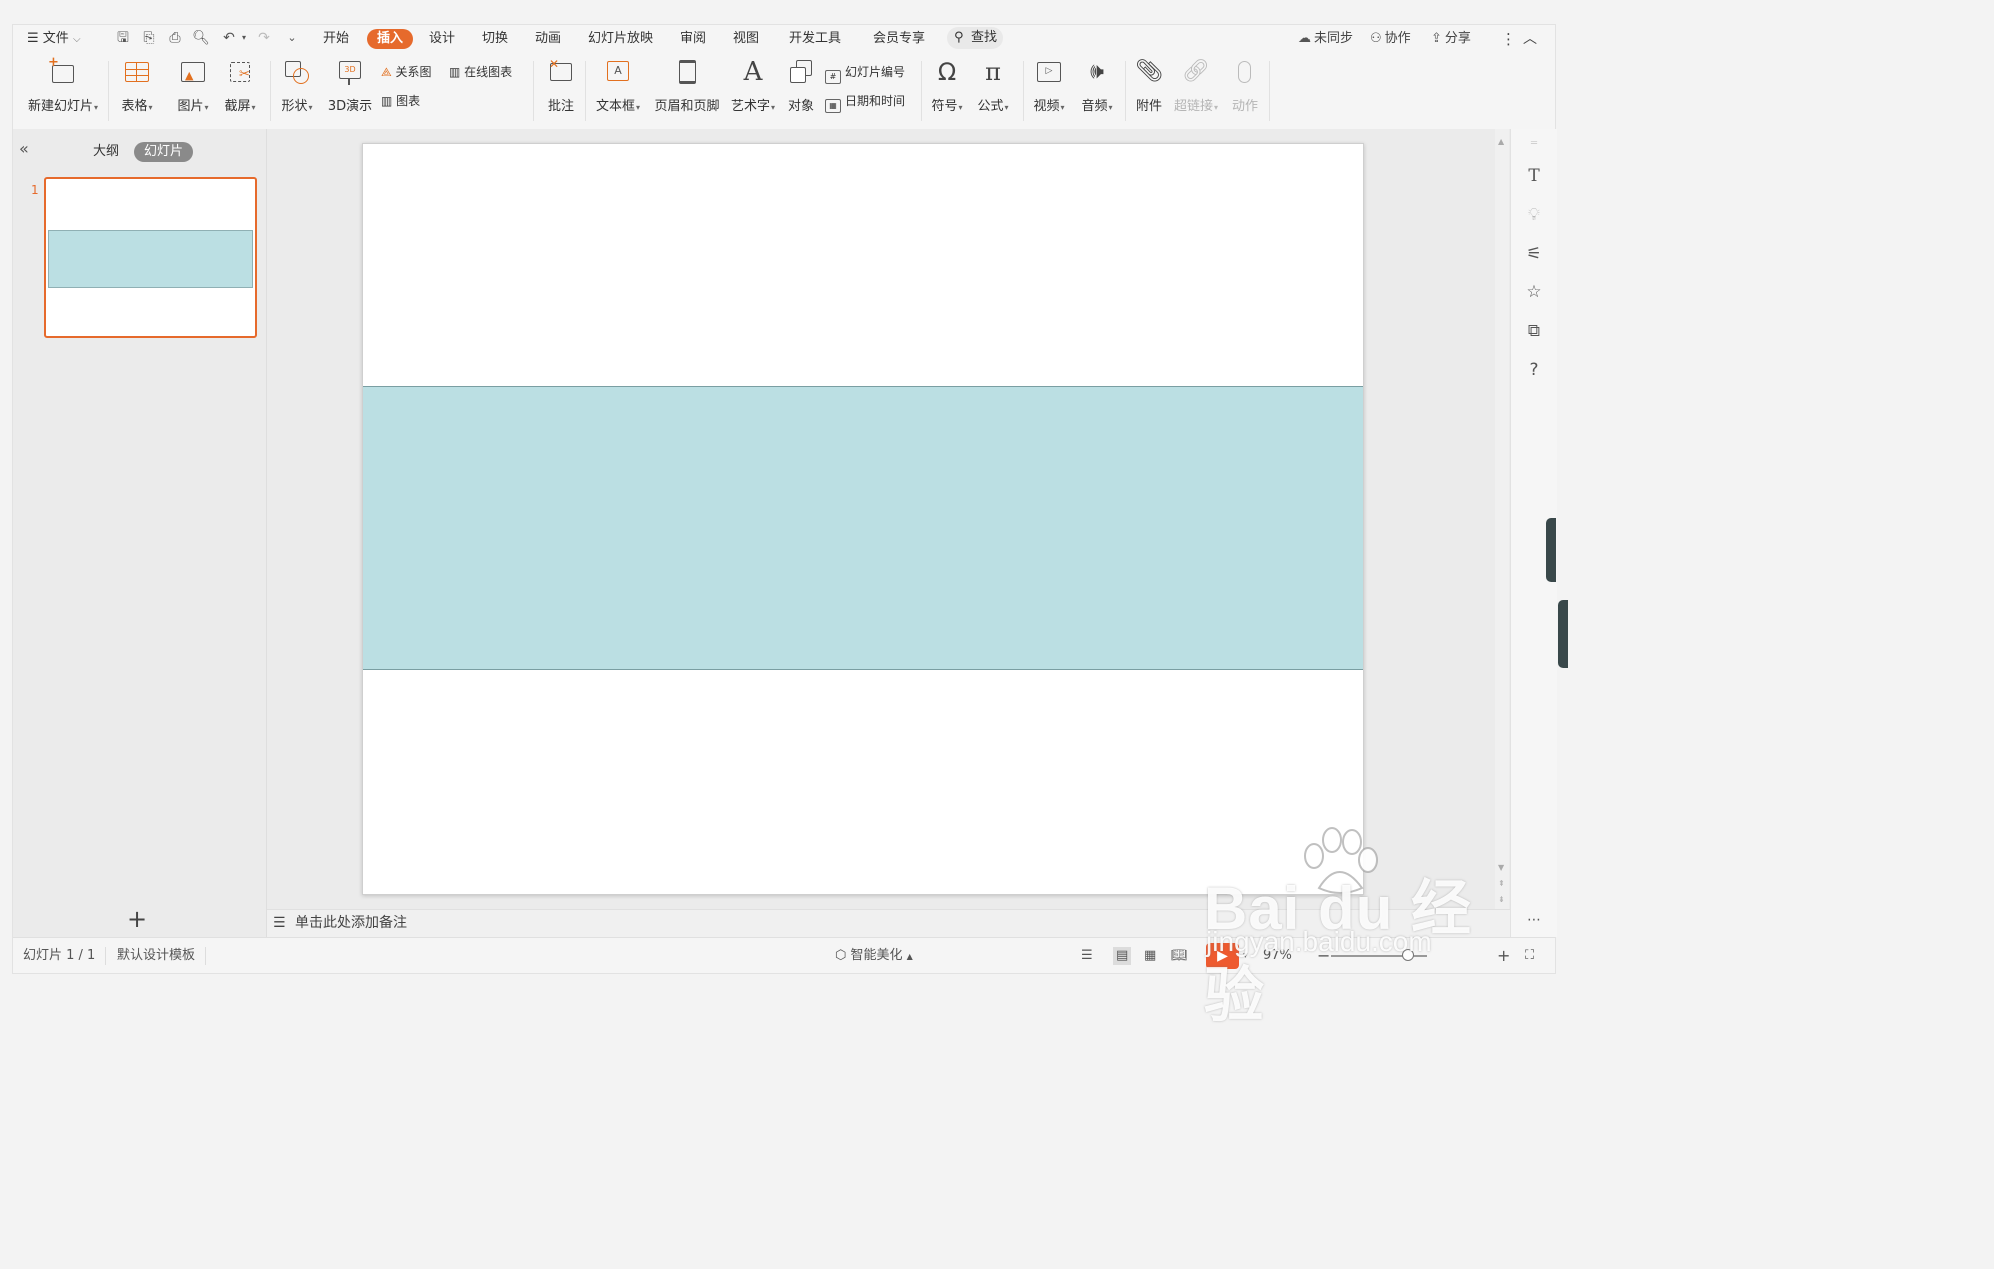  I want to click on datetime-button: ▦ 日期和时间, so click(865, 102).